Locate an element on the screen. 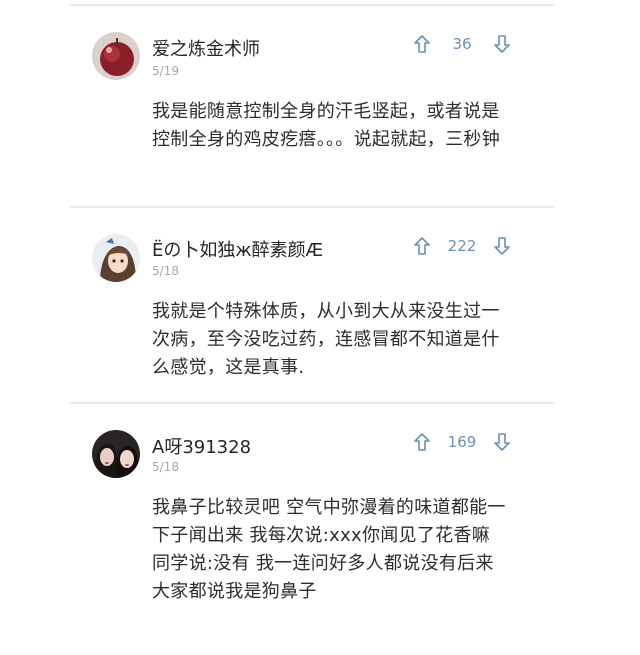  vote-count: 169 is located at coordinates (462, 442).